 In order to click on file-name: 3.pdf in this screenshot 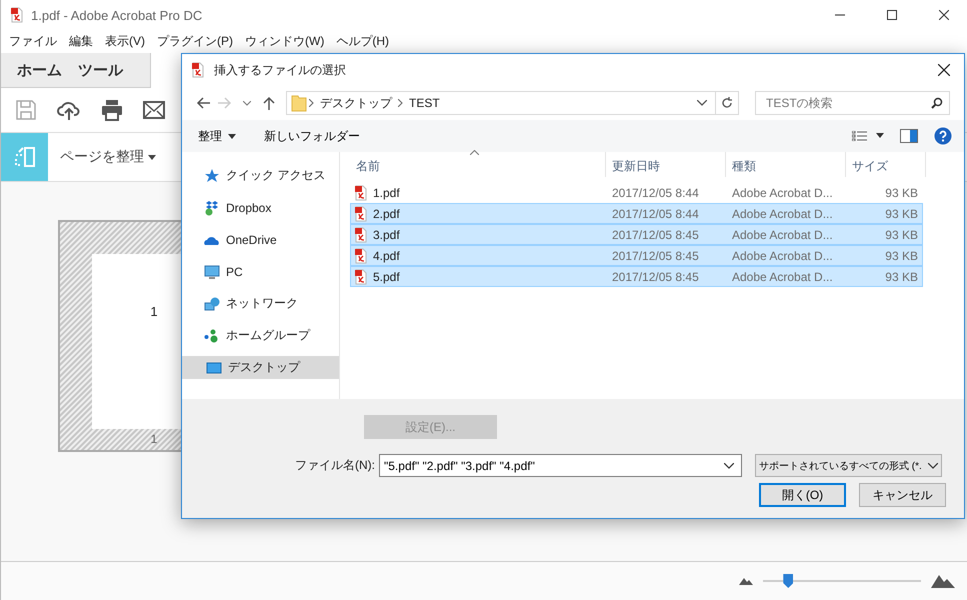, I will do `click(386, 235)`.